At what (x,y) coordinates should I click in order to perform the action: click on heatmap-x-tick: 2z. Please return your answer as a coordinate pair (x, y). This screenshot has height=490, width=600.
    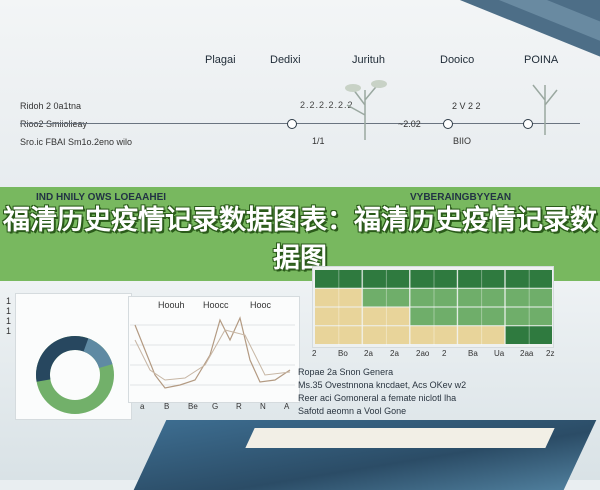
    Looking at the image, I should click on (550, 353).